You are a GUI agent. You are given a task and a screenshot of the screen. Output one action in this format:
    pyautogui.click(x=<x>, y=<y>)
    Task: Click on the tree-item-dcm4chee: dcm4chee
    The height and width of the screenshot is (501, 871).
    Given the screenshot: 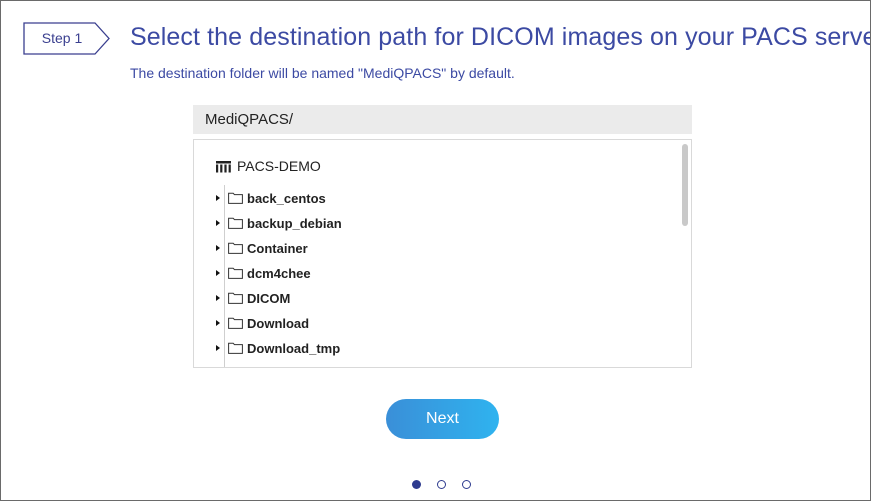 What is the action you would take?
    pyautogui.click(x=263, y=273)
    